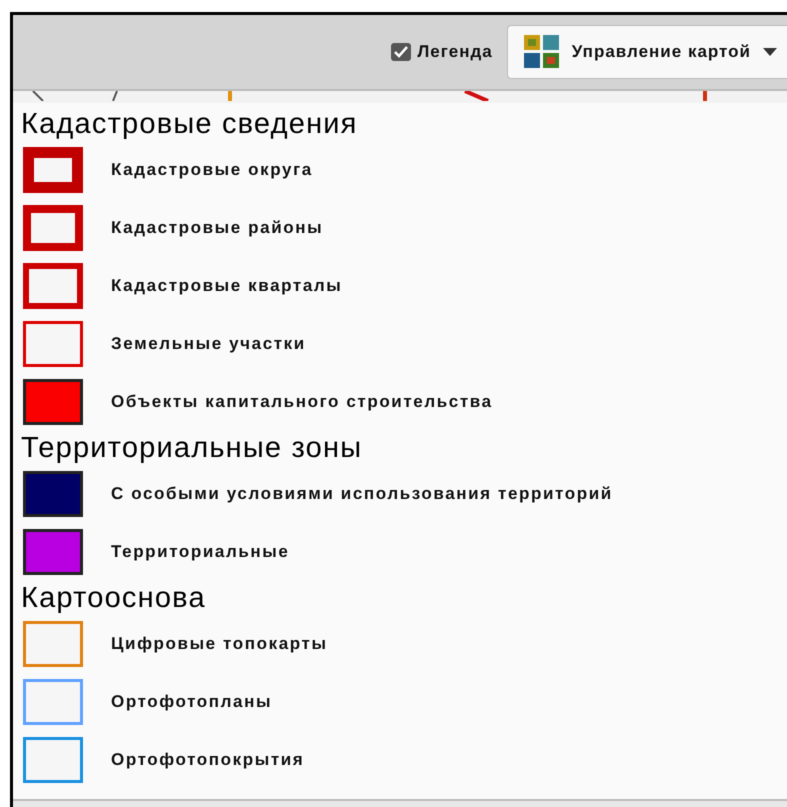 The width and height of the screenshot is (787, 807). Describe the element at coordinates (200, 552) in the screenshot. I see `legend-label: Территориальные` at that location.